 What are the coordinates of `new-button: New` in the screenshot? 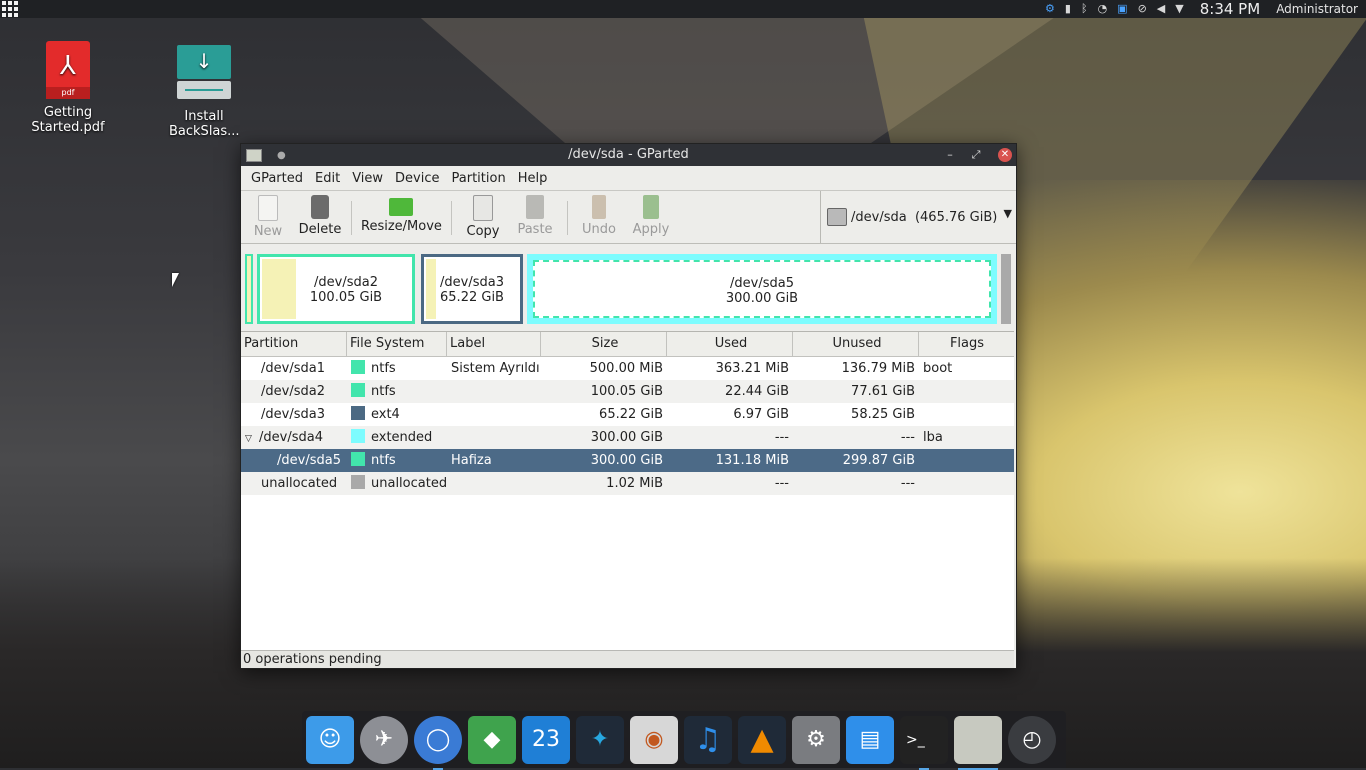 It's located at (268, 217).